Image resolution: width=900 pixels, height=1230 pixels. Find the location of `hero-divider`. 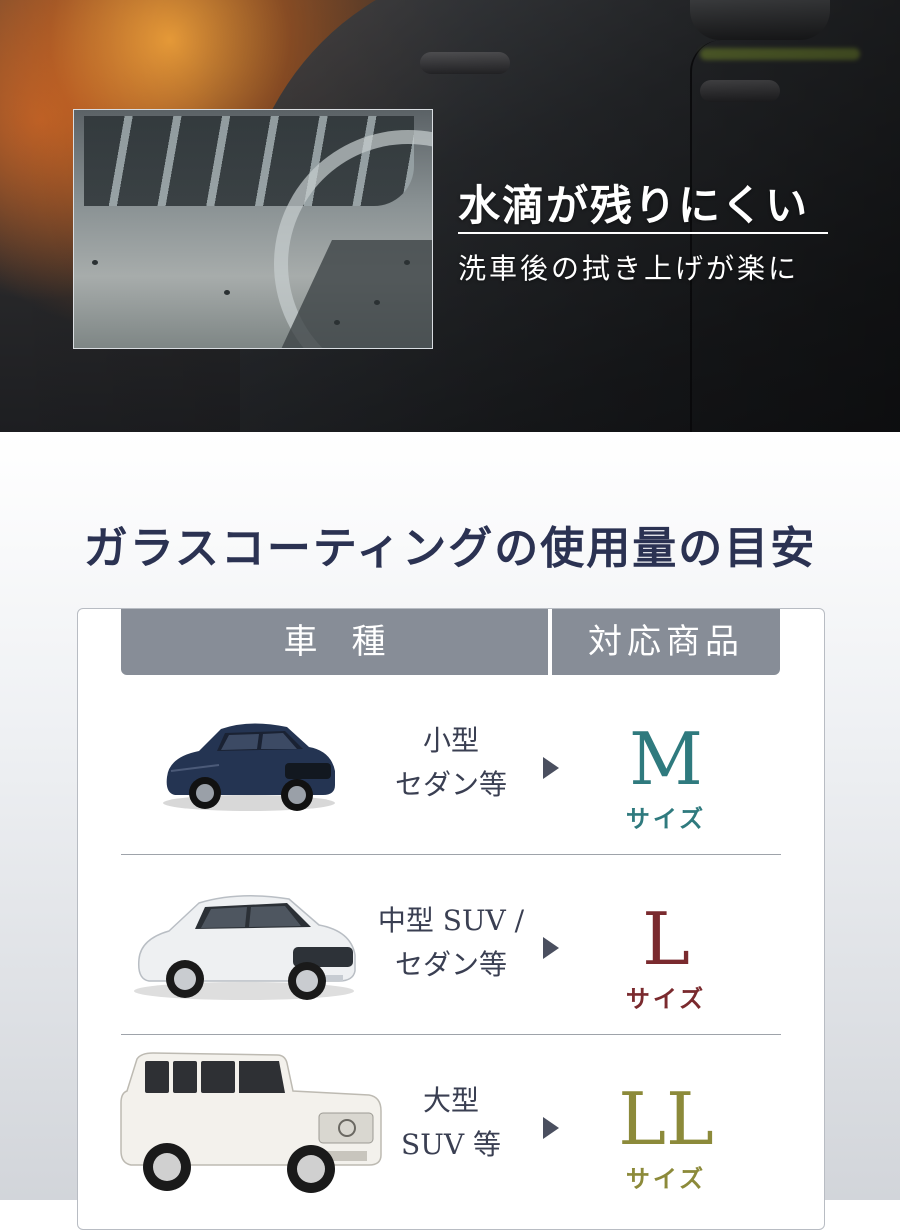

hero-divider is located at coordinates (643, 233).